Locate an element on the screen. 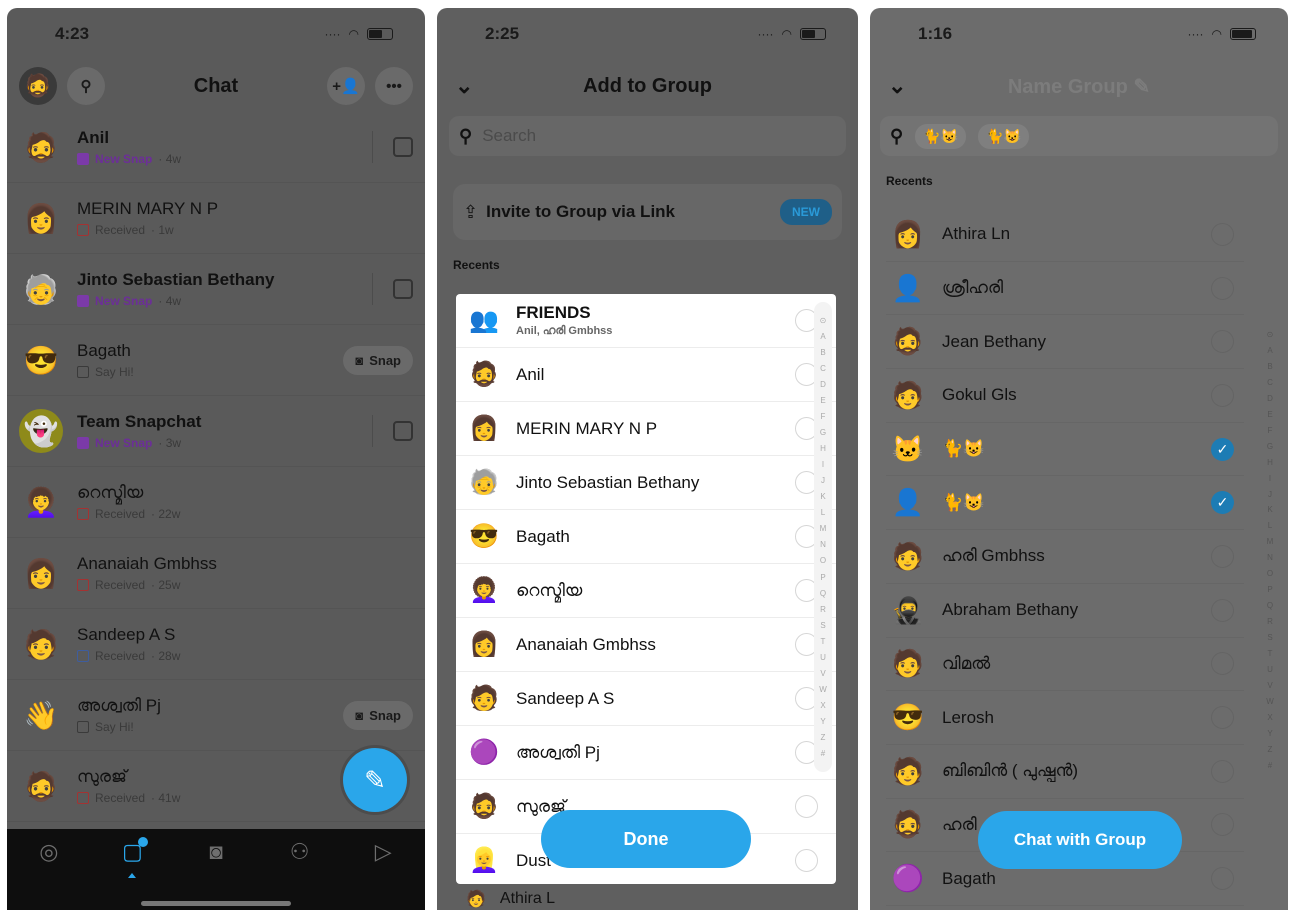  search-icon: ⚲ is located at coordinates (86, 86).